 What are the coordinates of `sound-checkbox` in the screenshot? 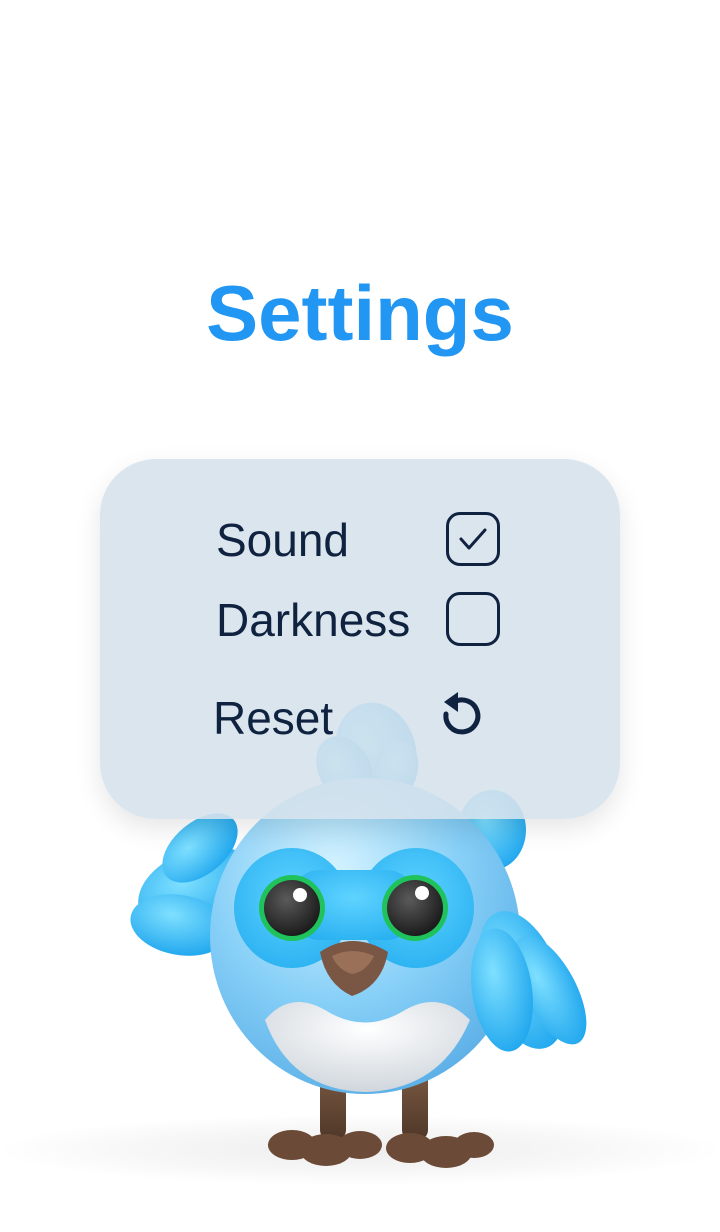 It's located at (473, 539).